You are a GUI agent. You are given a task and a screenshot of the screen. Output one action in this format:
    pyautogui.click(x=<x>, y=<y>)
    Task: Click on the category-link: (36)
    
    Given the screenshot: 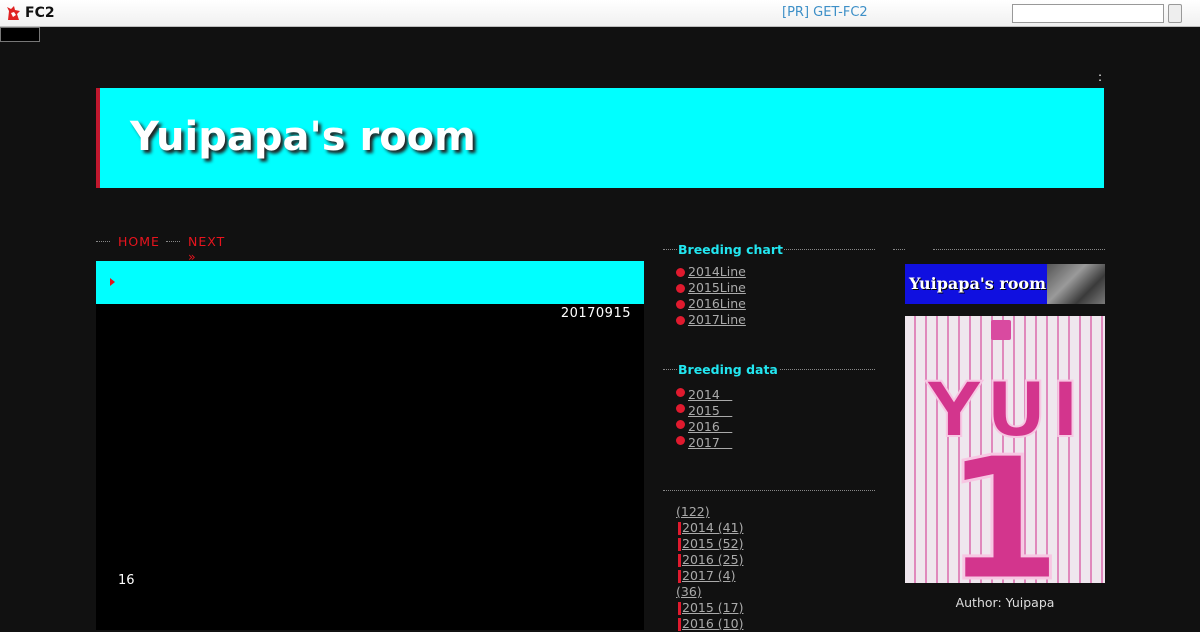 What is the action you would take?
    pyautogui.click(x=689, y=591)
    